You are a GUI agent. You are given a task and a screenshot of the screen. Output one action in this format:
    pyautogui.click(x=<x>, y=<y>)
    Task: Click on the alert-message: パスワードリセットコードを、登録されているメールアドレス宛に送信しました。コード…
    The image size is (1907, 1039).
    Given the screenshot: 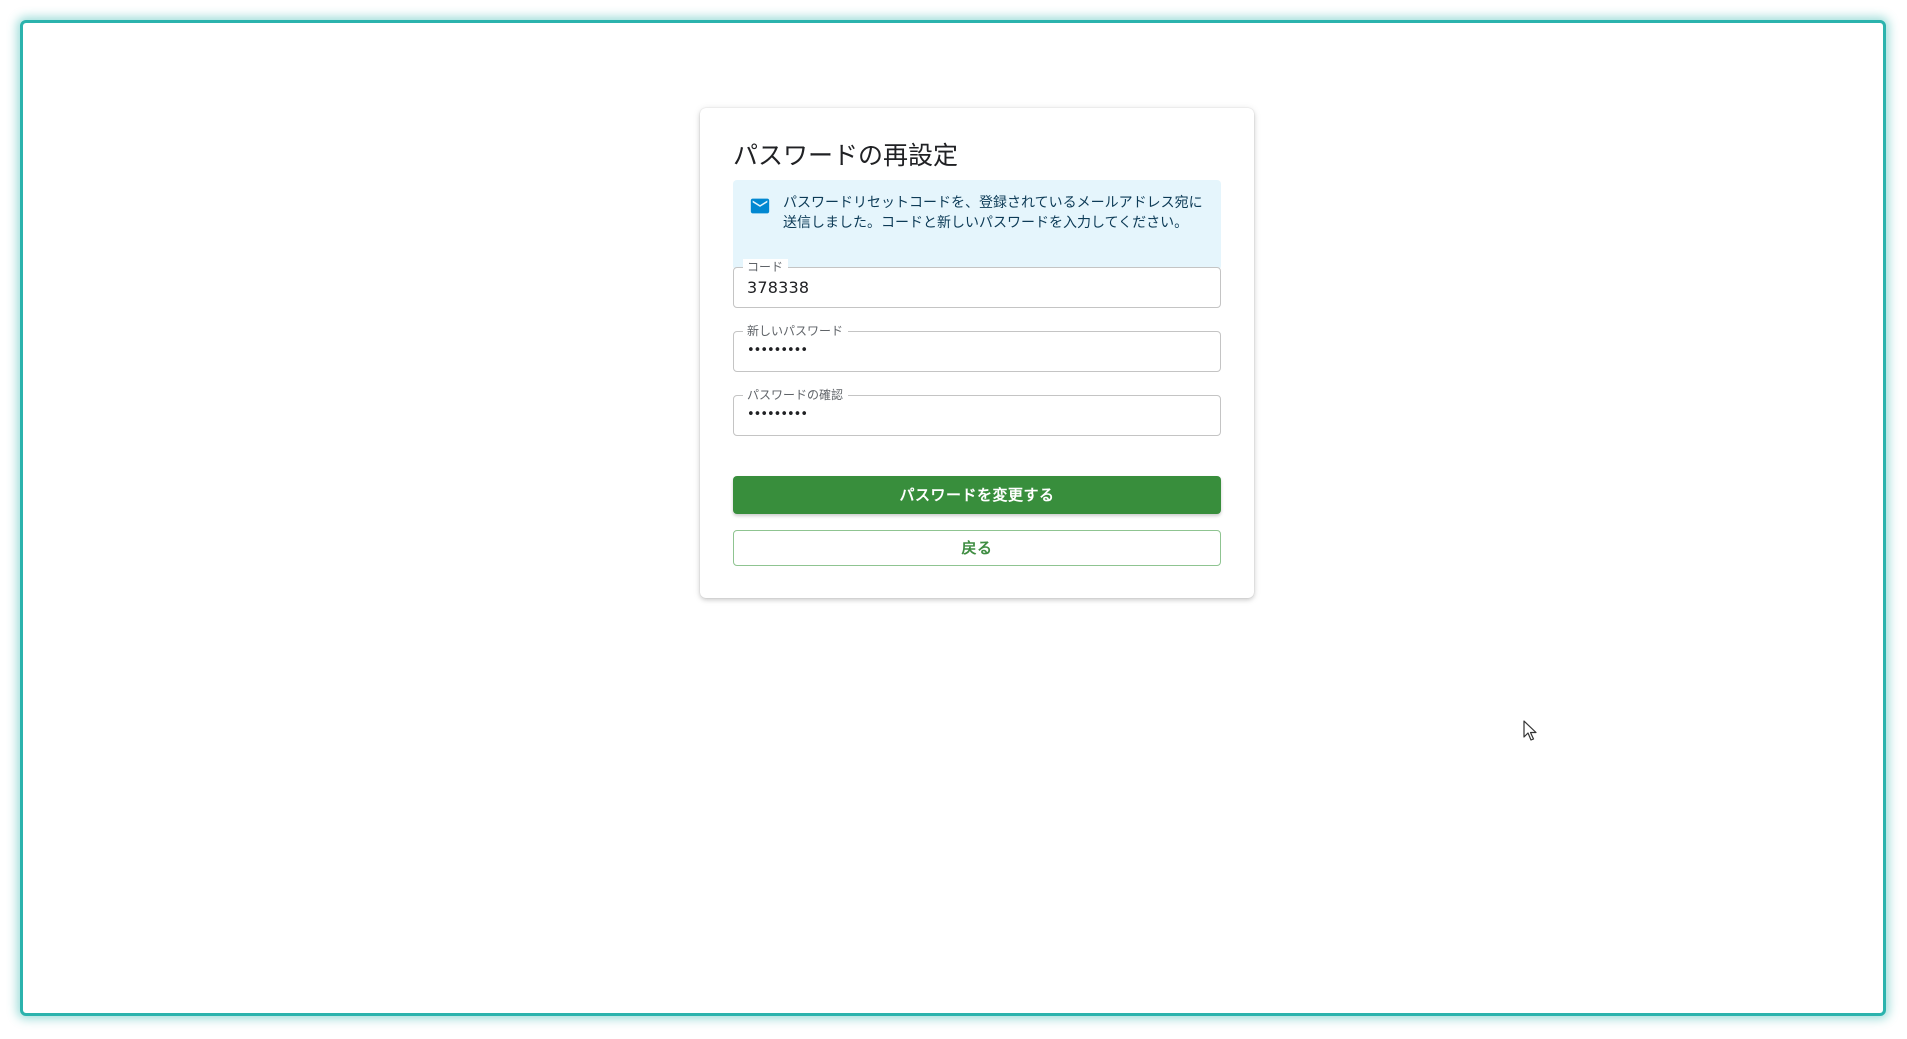 What is the action you would take?
    pyautogui.click(x=993, y=213)
    